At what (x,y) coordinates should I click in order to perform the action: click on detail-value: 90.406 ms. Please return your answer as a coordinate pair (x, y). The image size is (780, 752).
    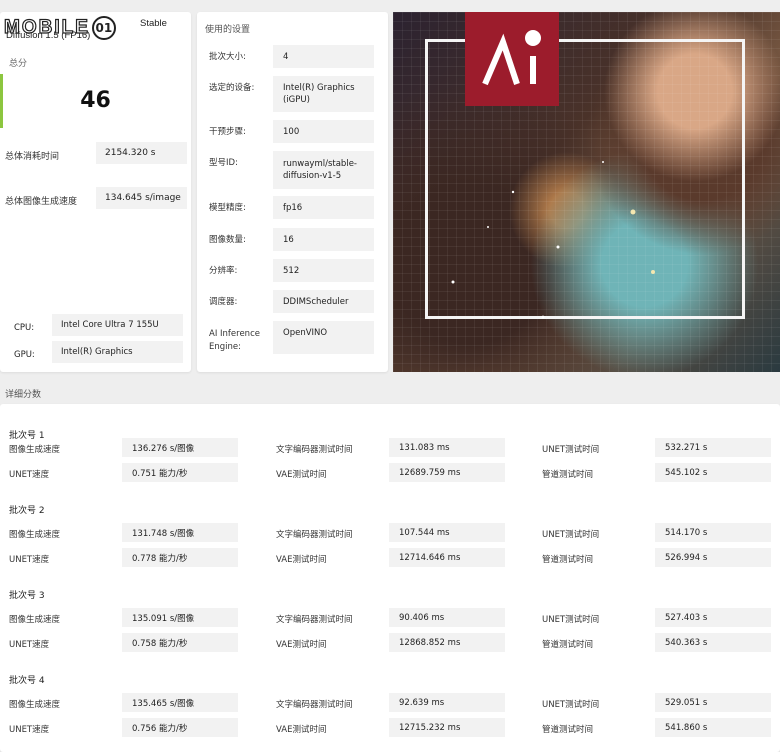
    Looking at the image, I should click on (447, 617).